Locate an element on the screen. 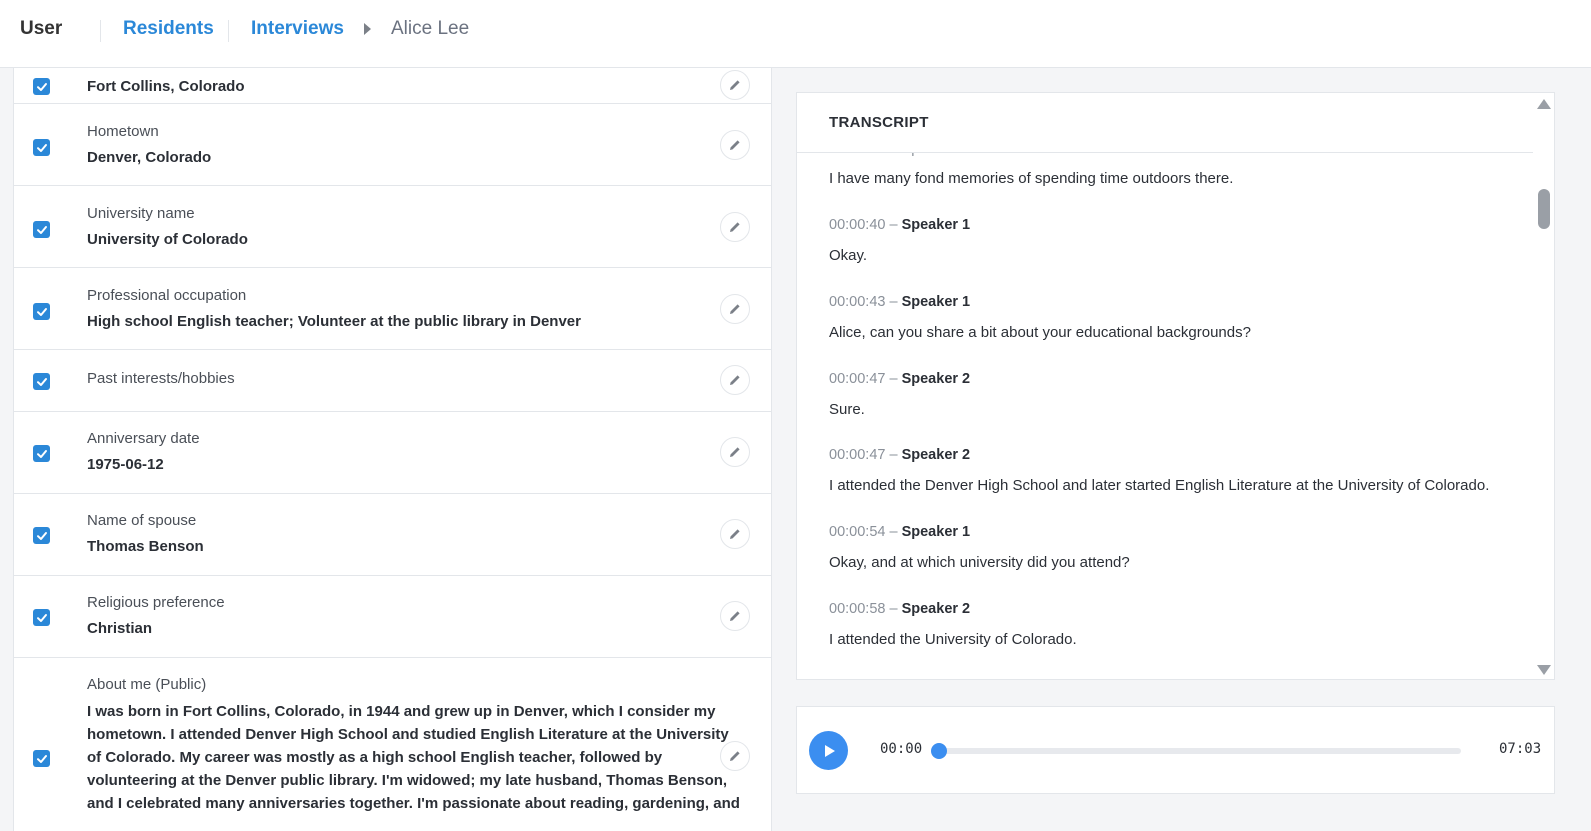  play-icon is located at coordinates (829, 750).